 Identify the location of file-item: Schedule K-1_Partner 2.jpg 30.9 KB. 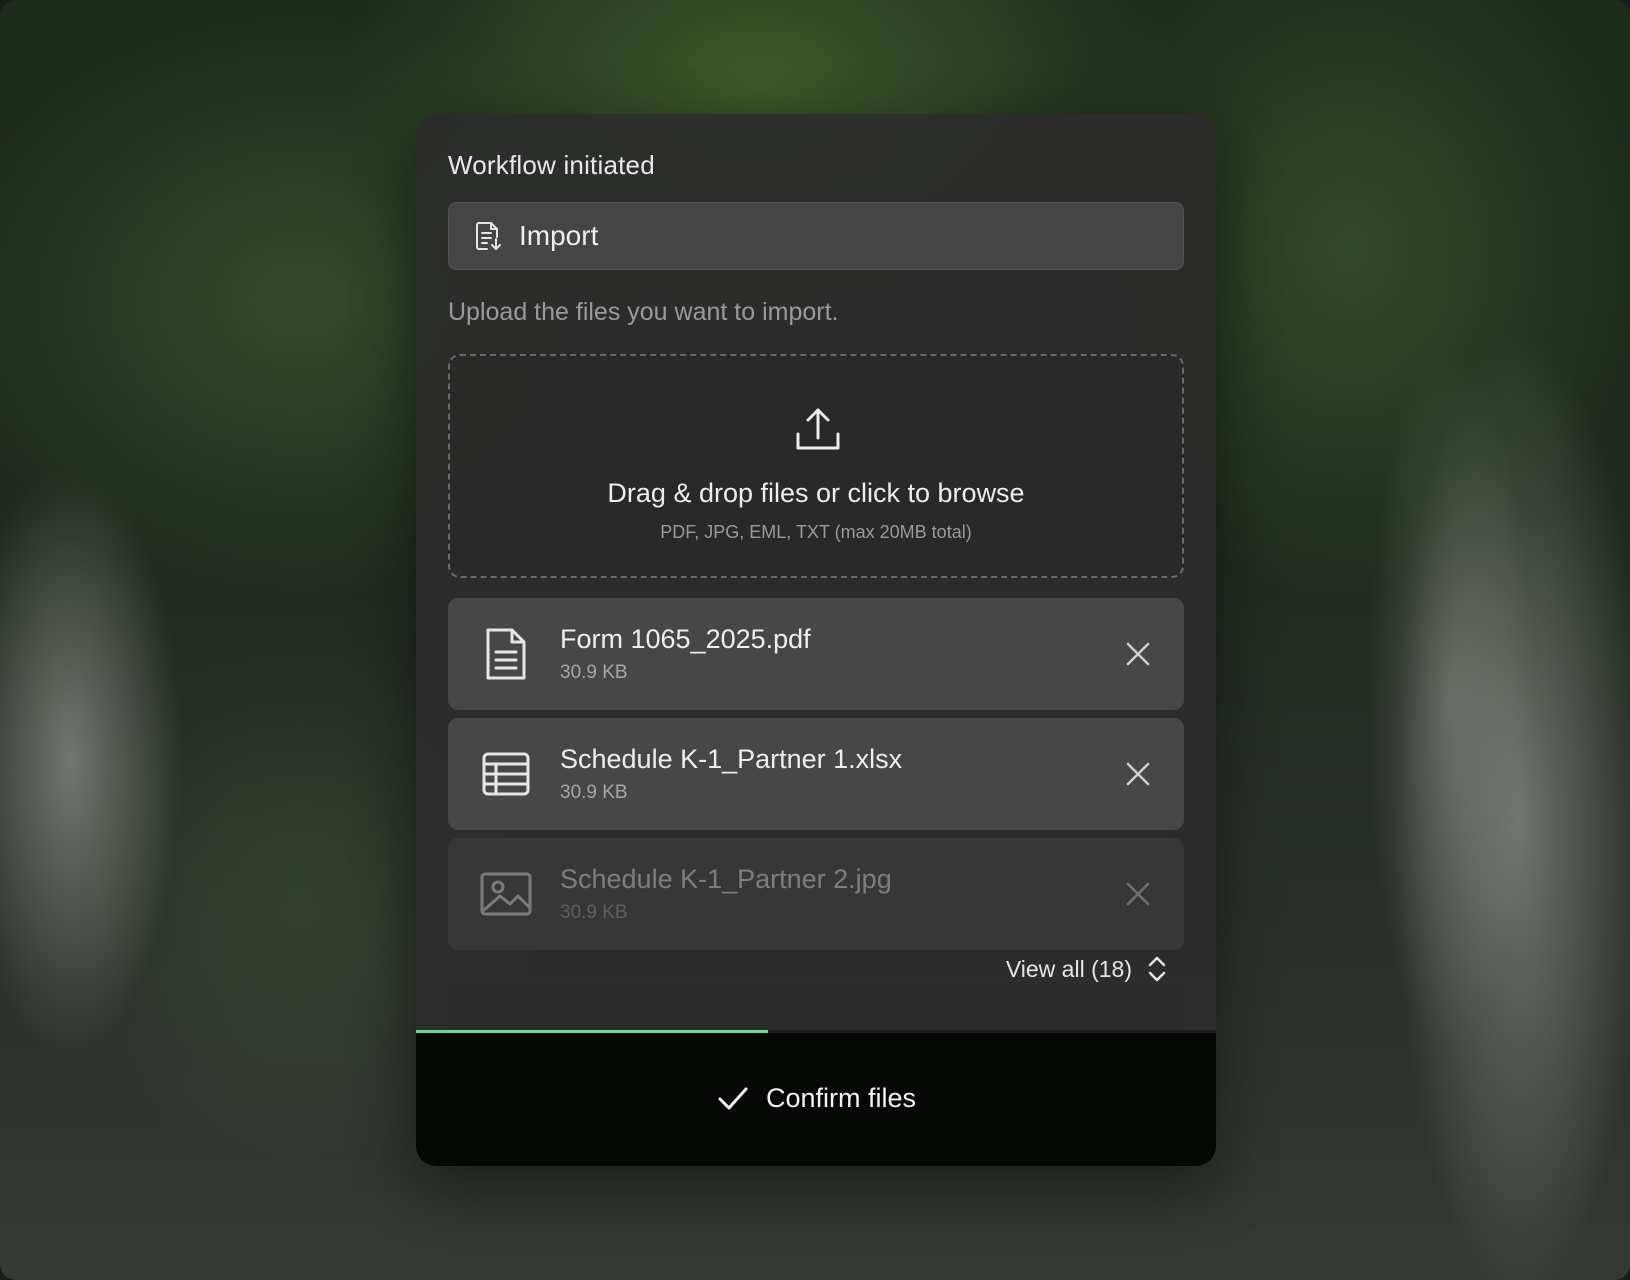
(816, 894).